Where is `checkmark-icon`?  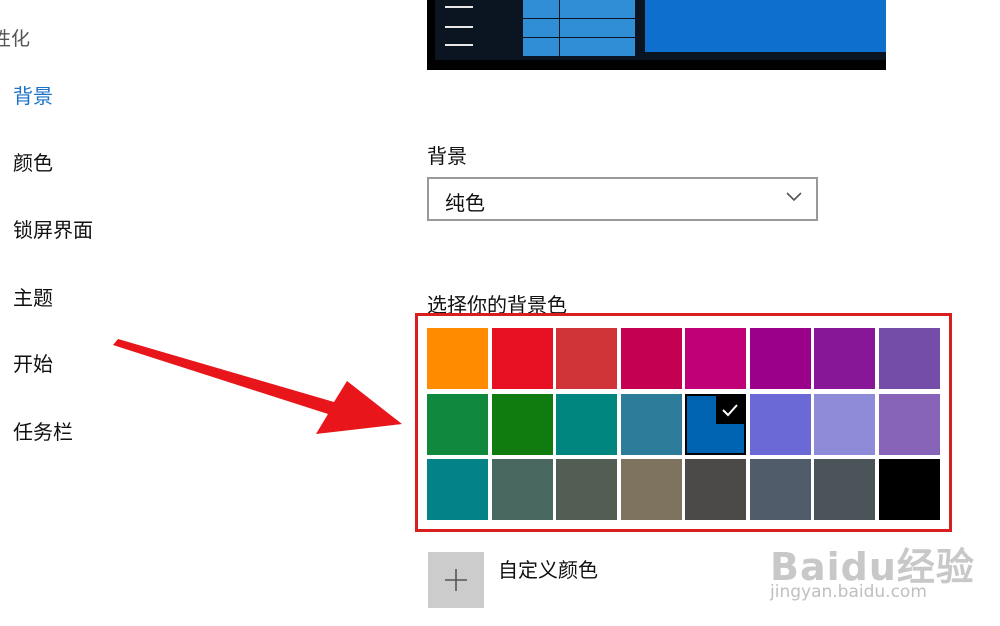
checkmark-icon is located at coordinates (730, 410).